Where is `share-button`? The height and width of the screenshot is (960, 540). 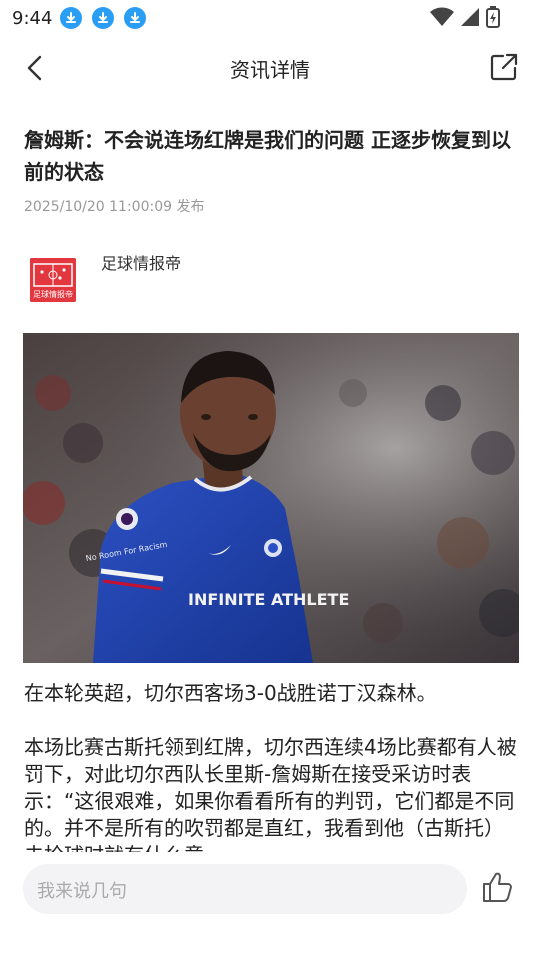
share-button is located at coordinates (504, 67).